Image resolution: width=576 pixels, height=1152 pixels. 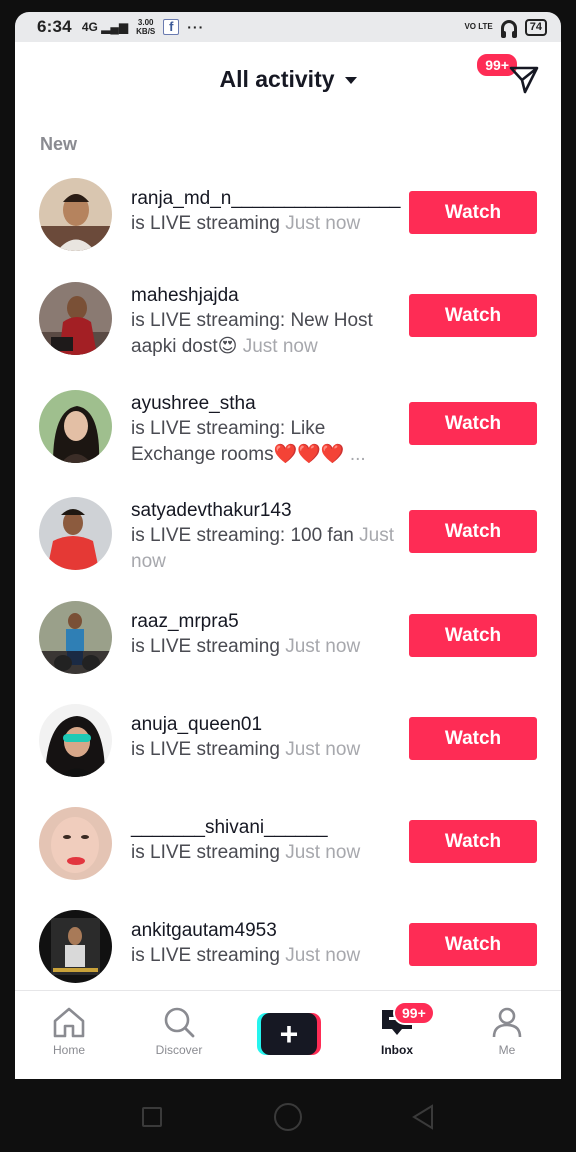 What do you see at coordinates (478, 26) in the screenshot?
I see `volte-icon: VO LTE` at bounding box center [478, 26].